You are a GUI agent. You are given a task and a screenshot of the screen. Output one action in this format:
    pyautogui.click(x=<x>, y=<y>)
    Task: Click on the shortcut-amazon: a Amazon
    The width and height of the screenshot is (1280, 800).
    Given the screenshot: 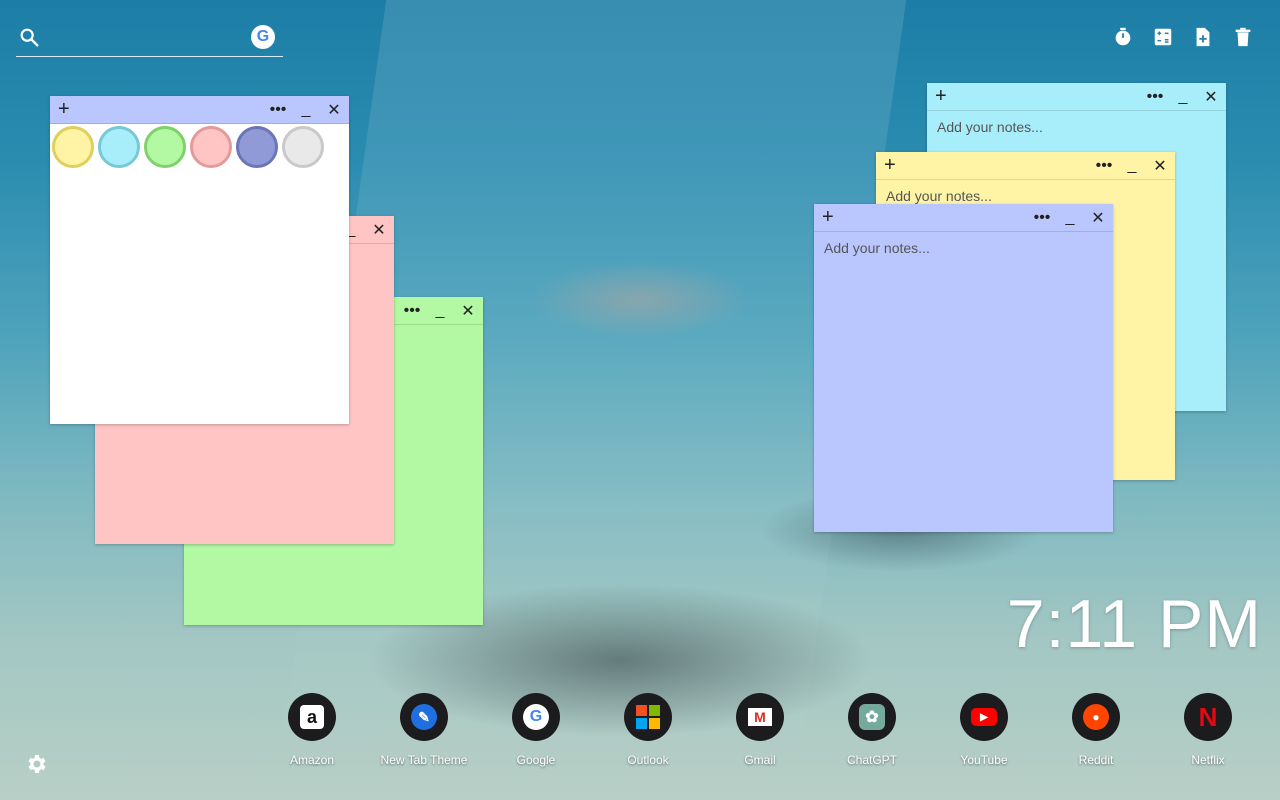 What is the action you would take?
    pyautogui.click(x=312, y=730)
    